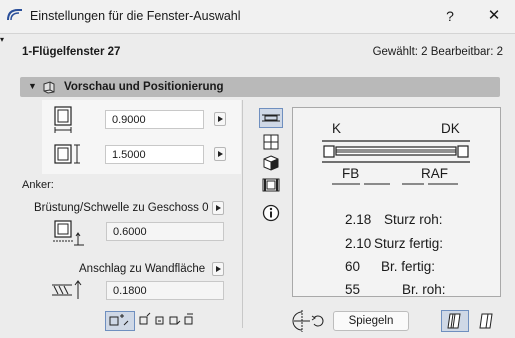 The image size is (515, 338). I want to click on sill-reference-button, so click(218, 208).